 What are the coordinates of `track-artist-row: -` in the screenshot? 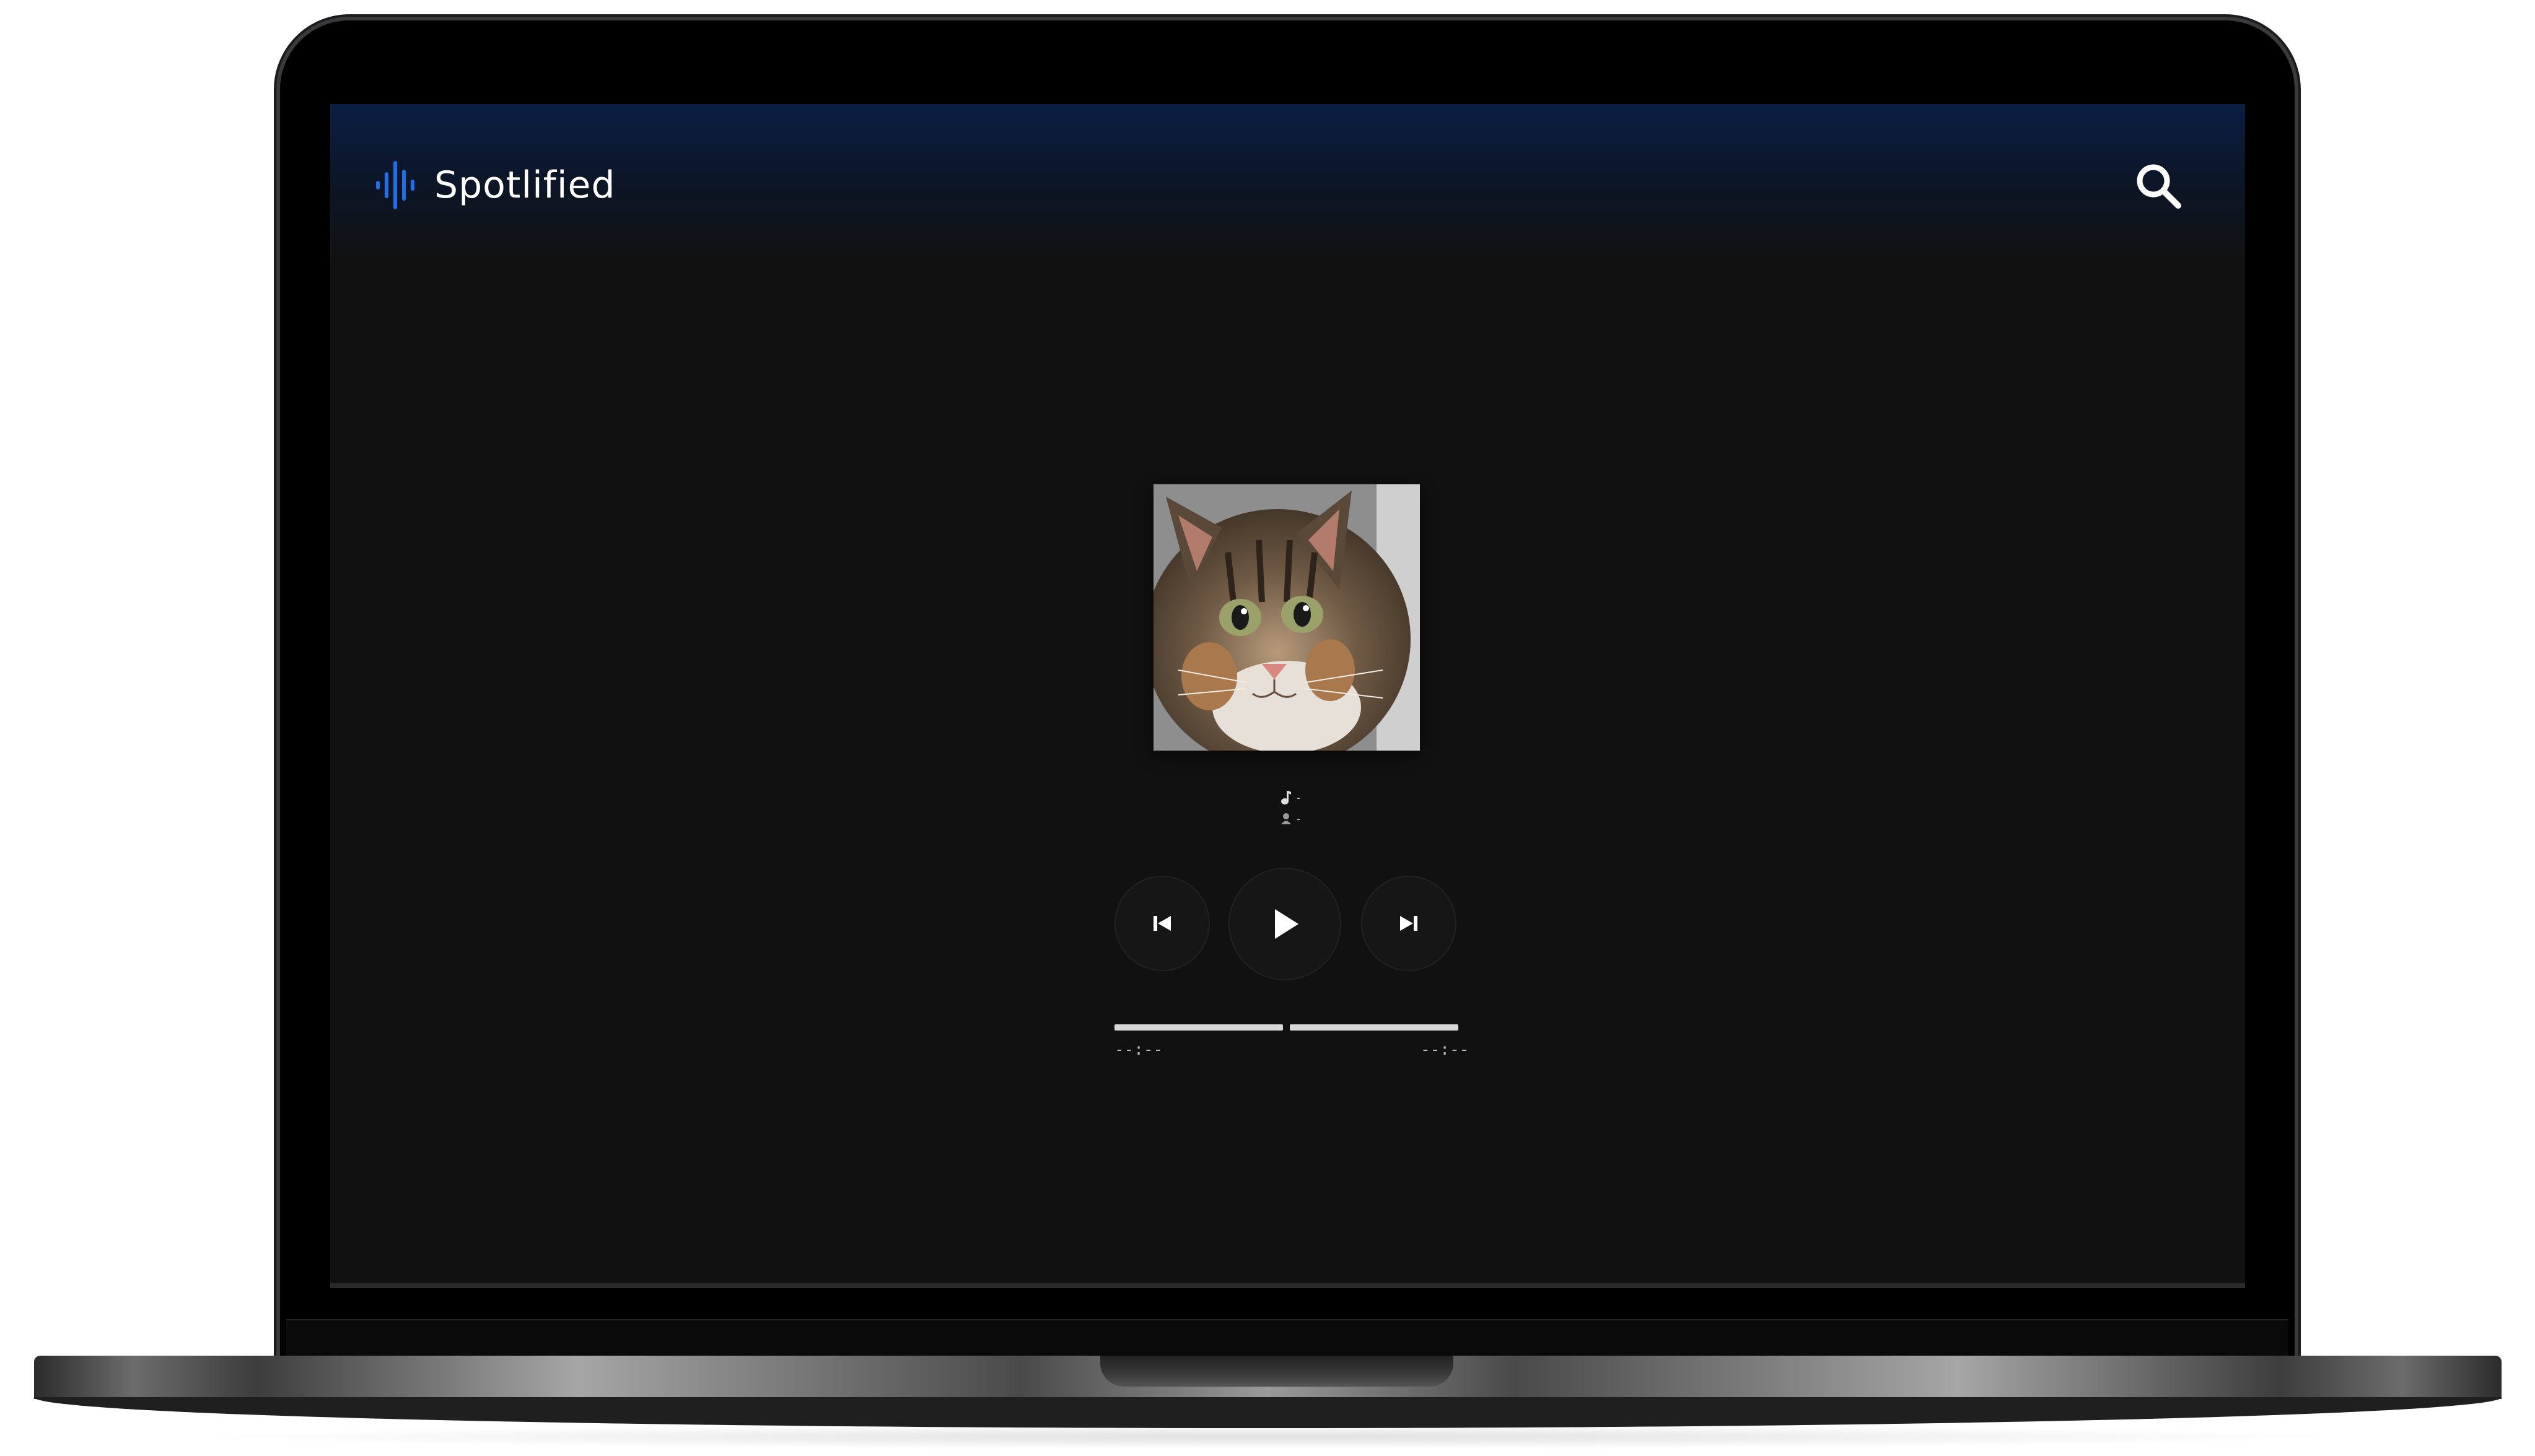 It's located at (1290, 818).